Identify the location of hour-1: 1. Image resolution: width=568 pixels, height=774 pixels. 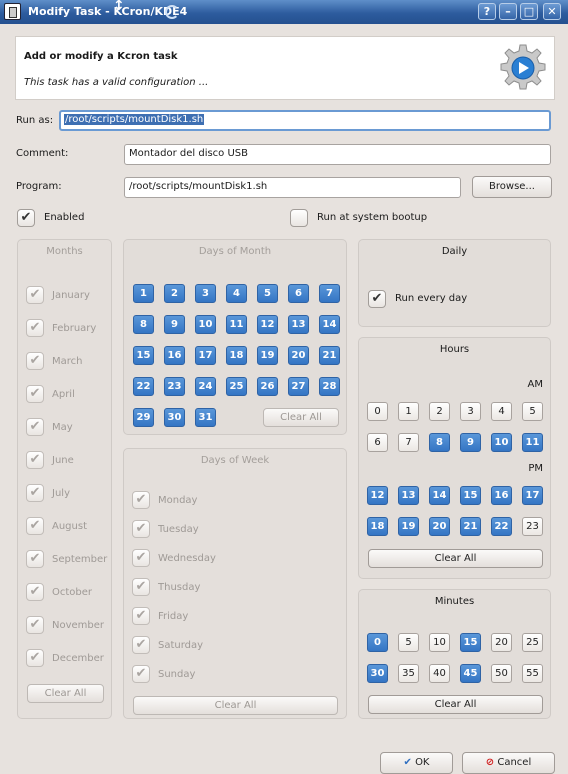
(408, 411).